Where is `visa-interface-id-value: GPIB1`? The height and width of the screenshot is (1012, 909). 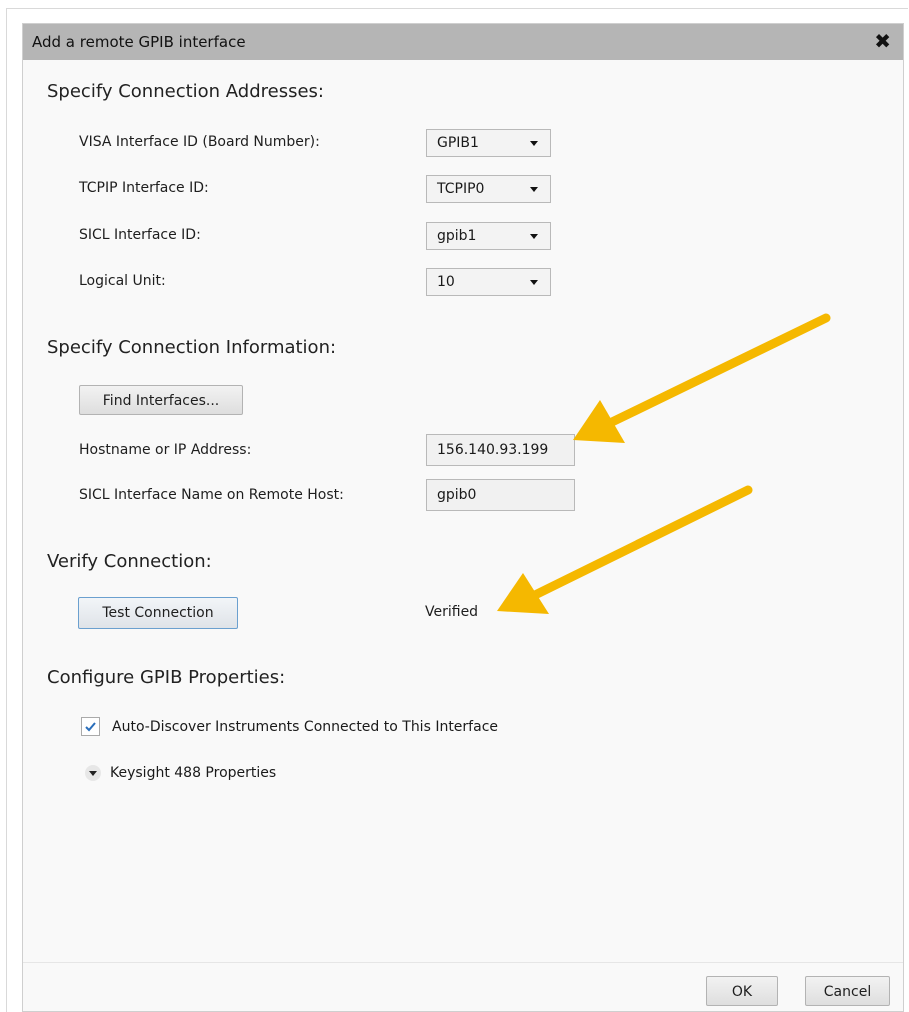 visa-interface-id-value: GPIB1 is located at coordinates (458, 143).